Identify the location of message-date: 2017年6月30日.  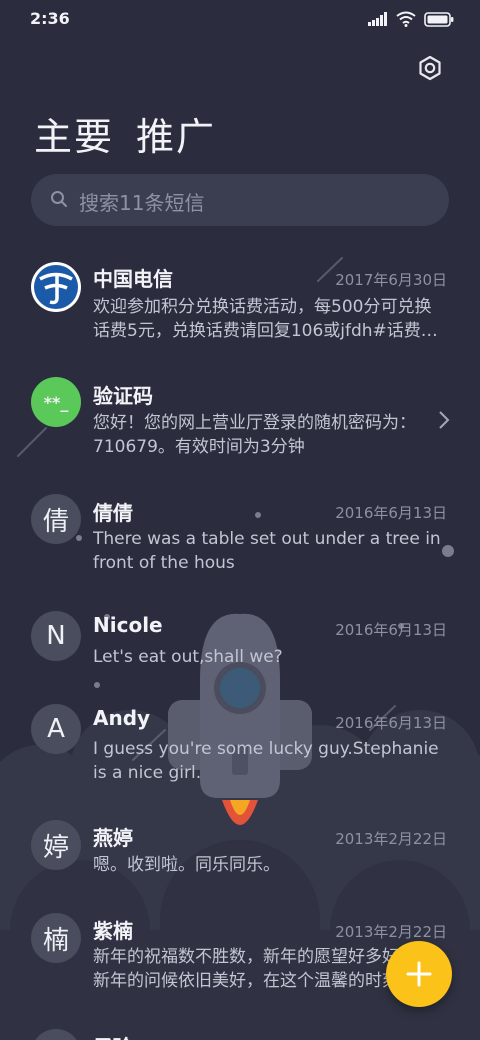
(391, 280).